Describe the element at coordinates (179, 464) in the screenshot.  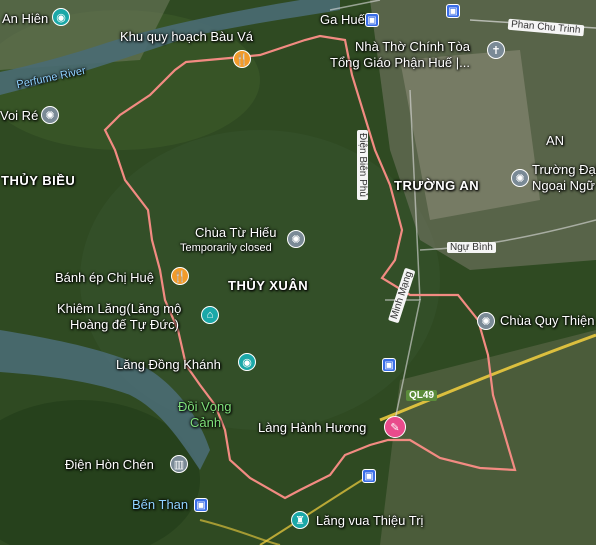
I see `monument-icon: ▥` at that location.